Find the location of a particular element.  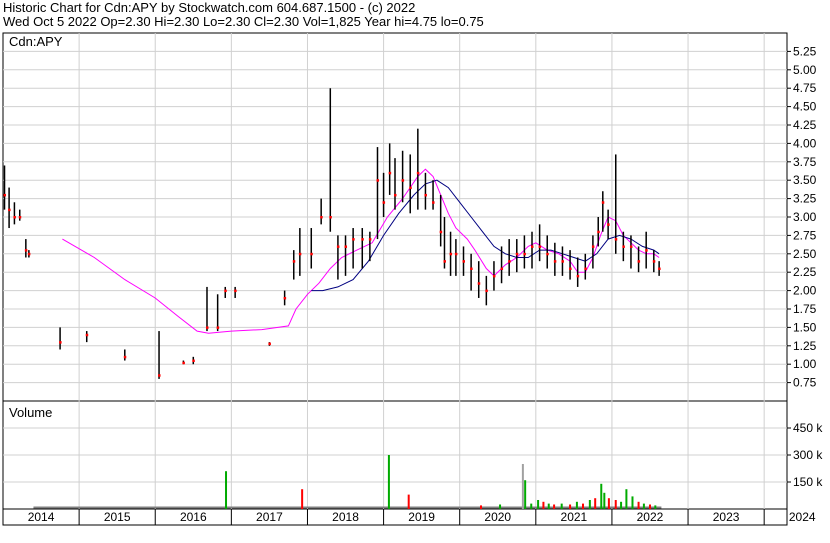

price-tick-label: 4.00 is located at coordinates (805, 143).